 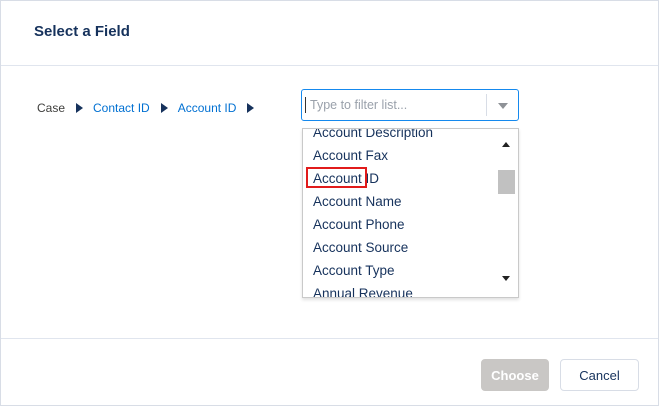 I want to click on chevron-down-icon, so click(x=503, y=106).